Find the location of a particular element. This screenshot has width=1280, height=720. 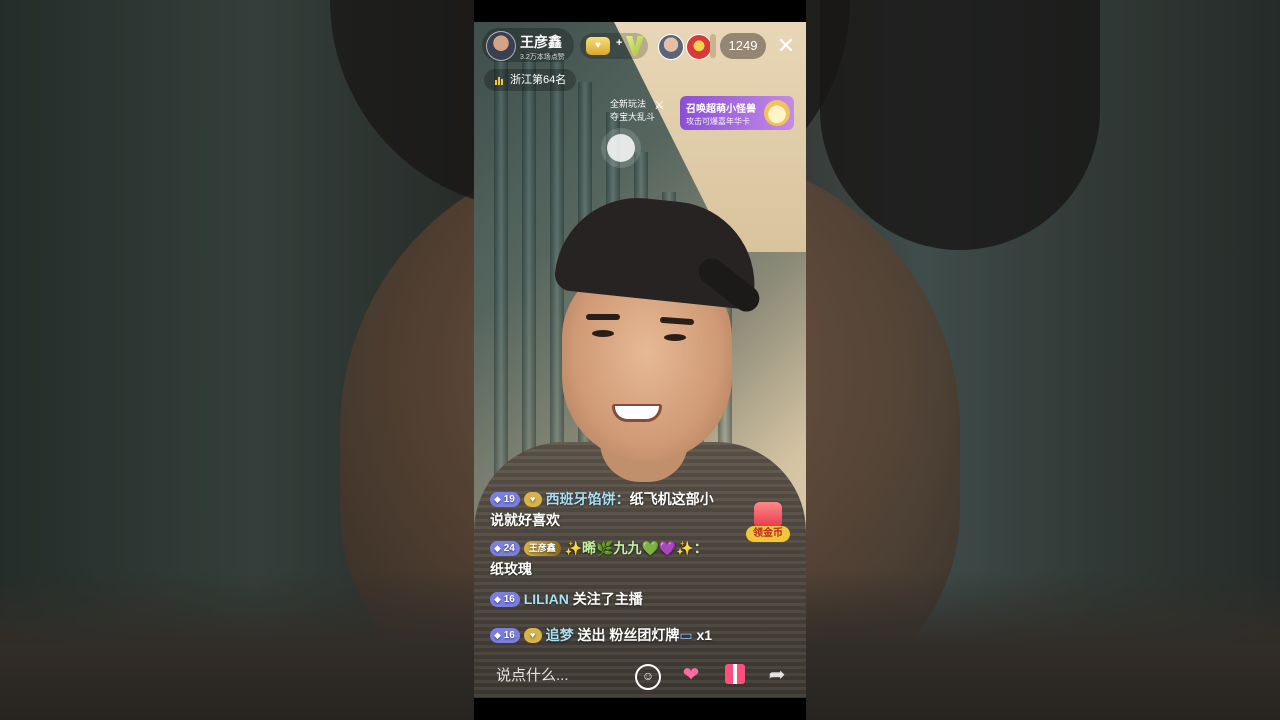

mascot-icon is located at coordinates (777, 113).